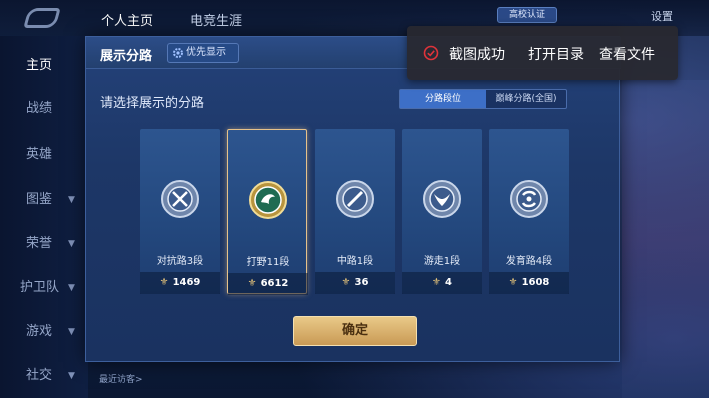  I want to click on sidebar-item-label: 战绩, so click(39, 108).